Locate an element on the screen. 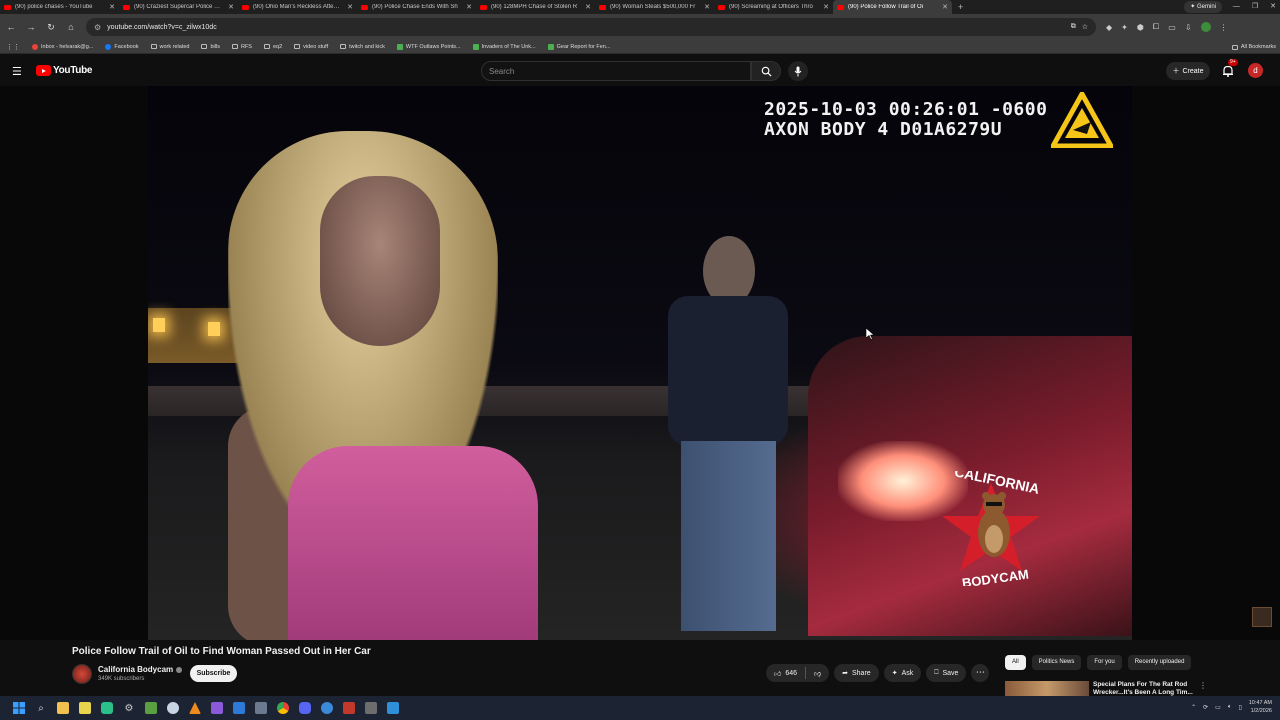 Image resolution: width=1280 pixels, height=720 pixels. notes-app-icon is located at coordinates (85, 708).